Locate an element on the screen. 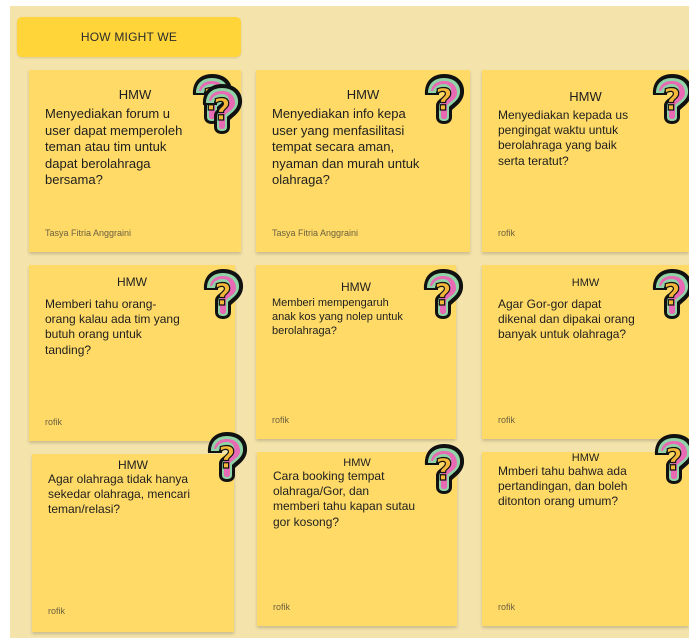 Image resolution: width=689 pixels, height=638 pixels. sticky-note-line: tanding? is located at coordinates (68, 349).